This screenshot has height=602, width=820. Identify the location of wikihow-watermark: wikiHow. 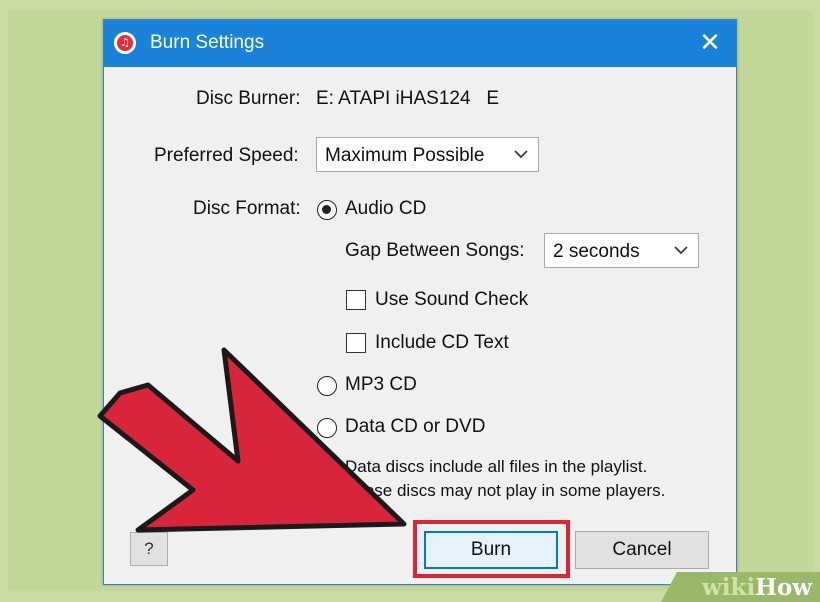
(757, 587).